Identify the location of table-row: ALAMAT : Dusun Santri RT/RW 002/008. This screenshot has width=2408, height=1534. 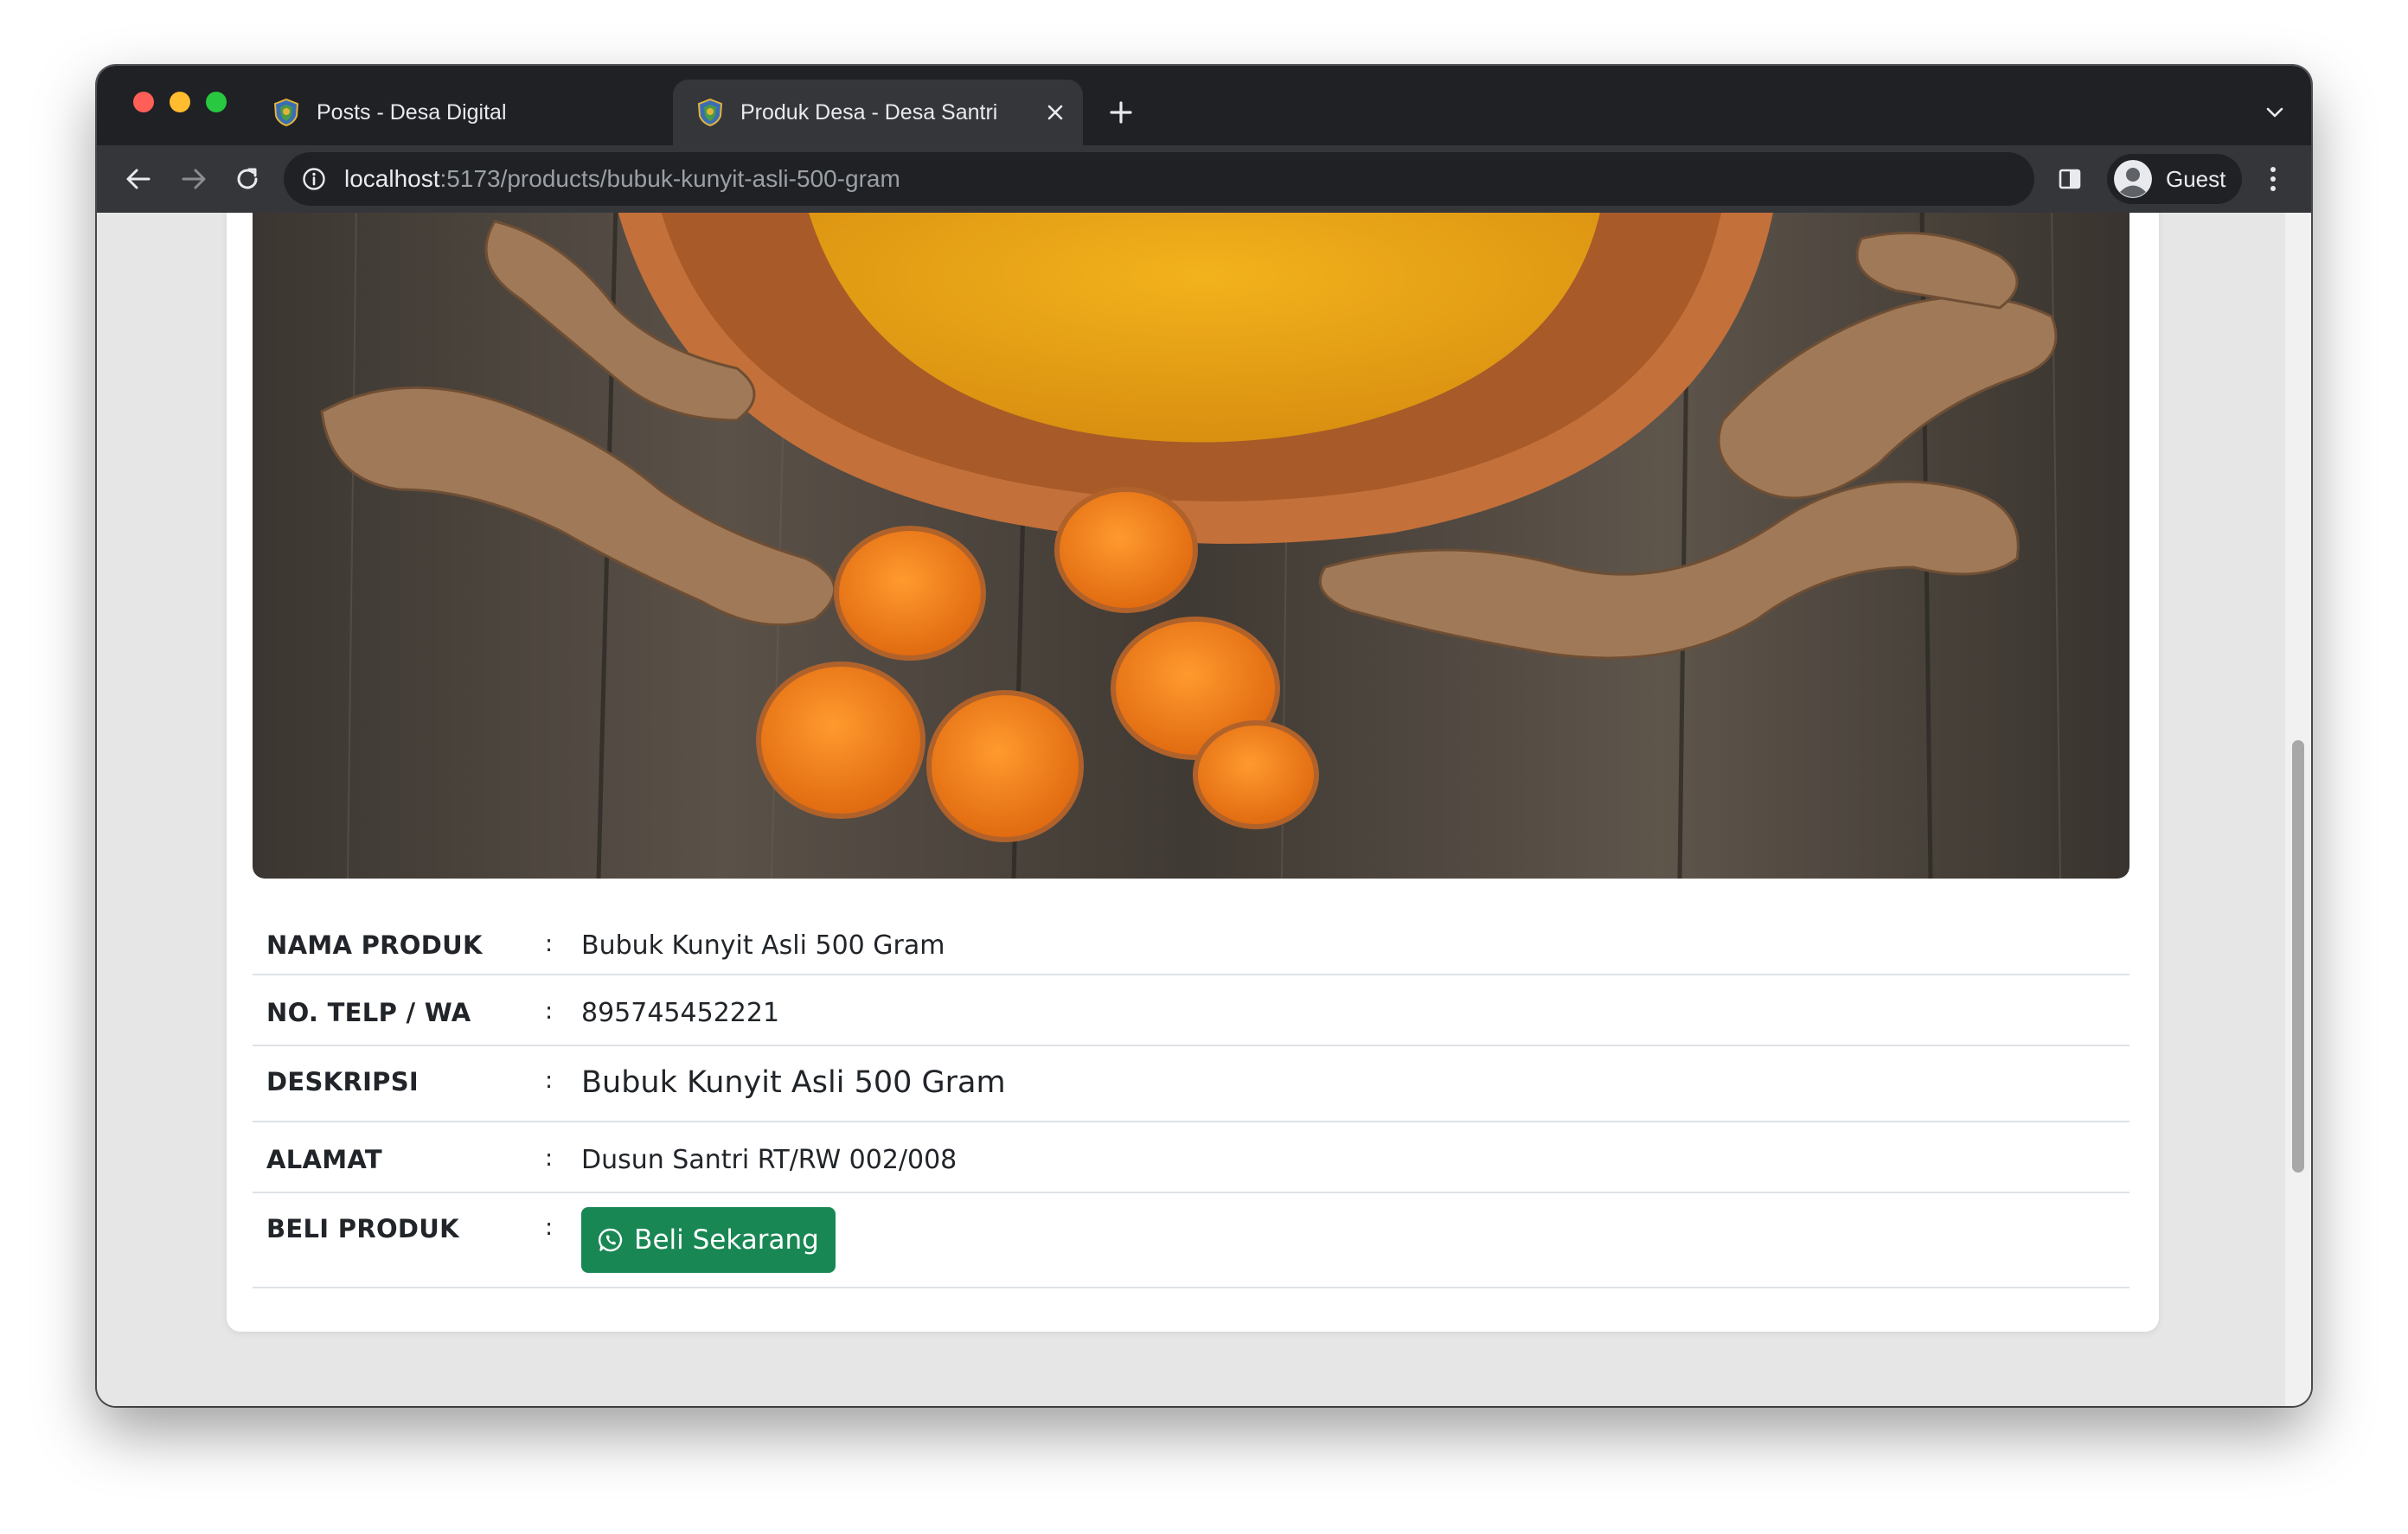
(1191, 1157).